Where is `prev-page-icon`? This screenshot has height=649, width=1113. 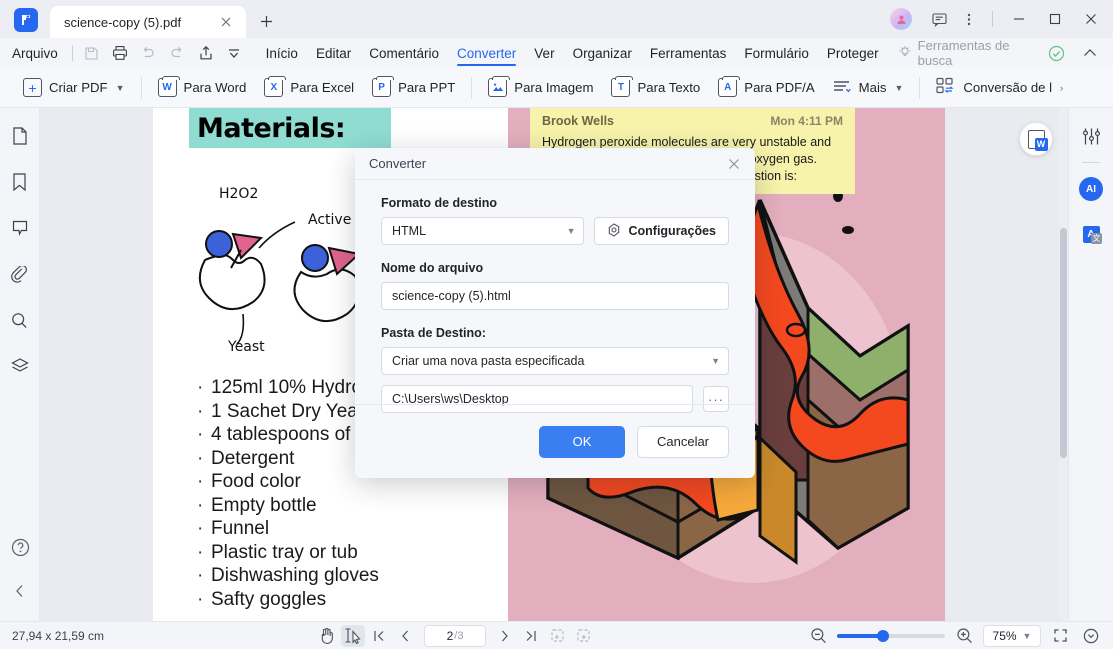
prev-page-icon is located at coordinates (405, 636).